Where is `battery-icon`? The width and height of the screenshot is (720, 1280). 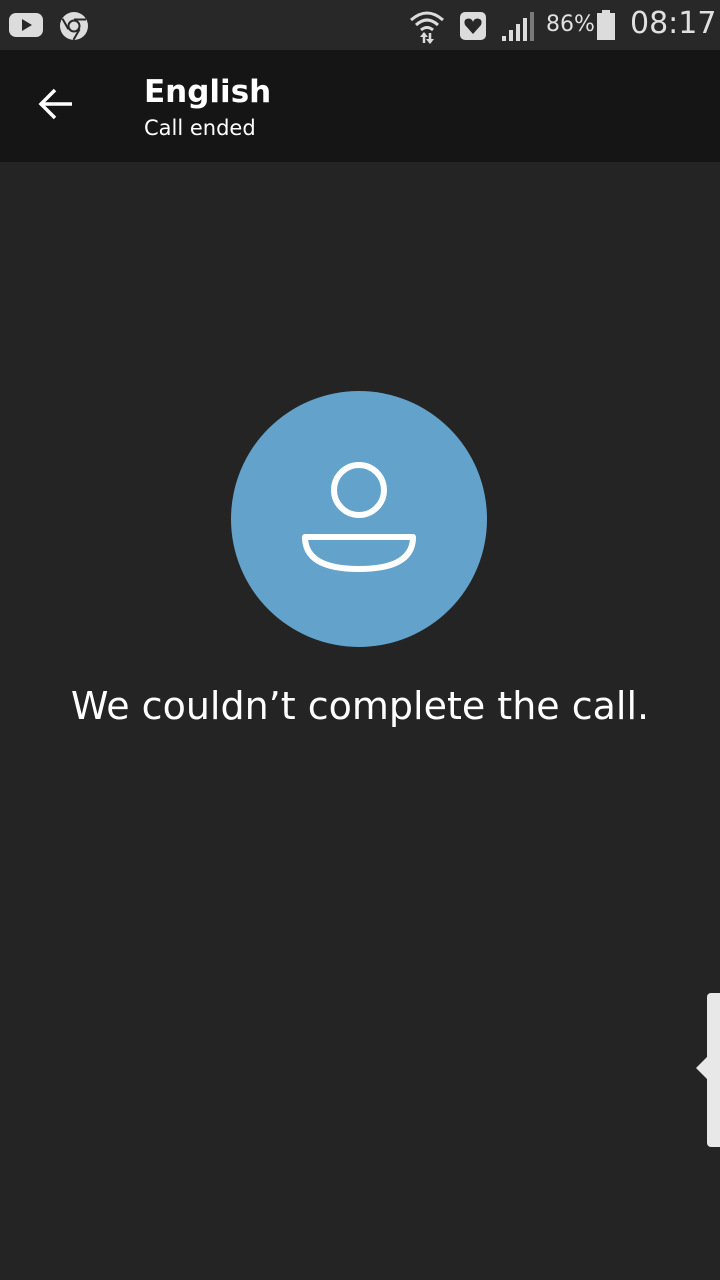
battery-icon is located at coordinates (606, 27).